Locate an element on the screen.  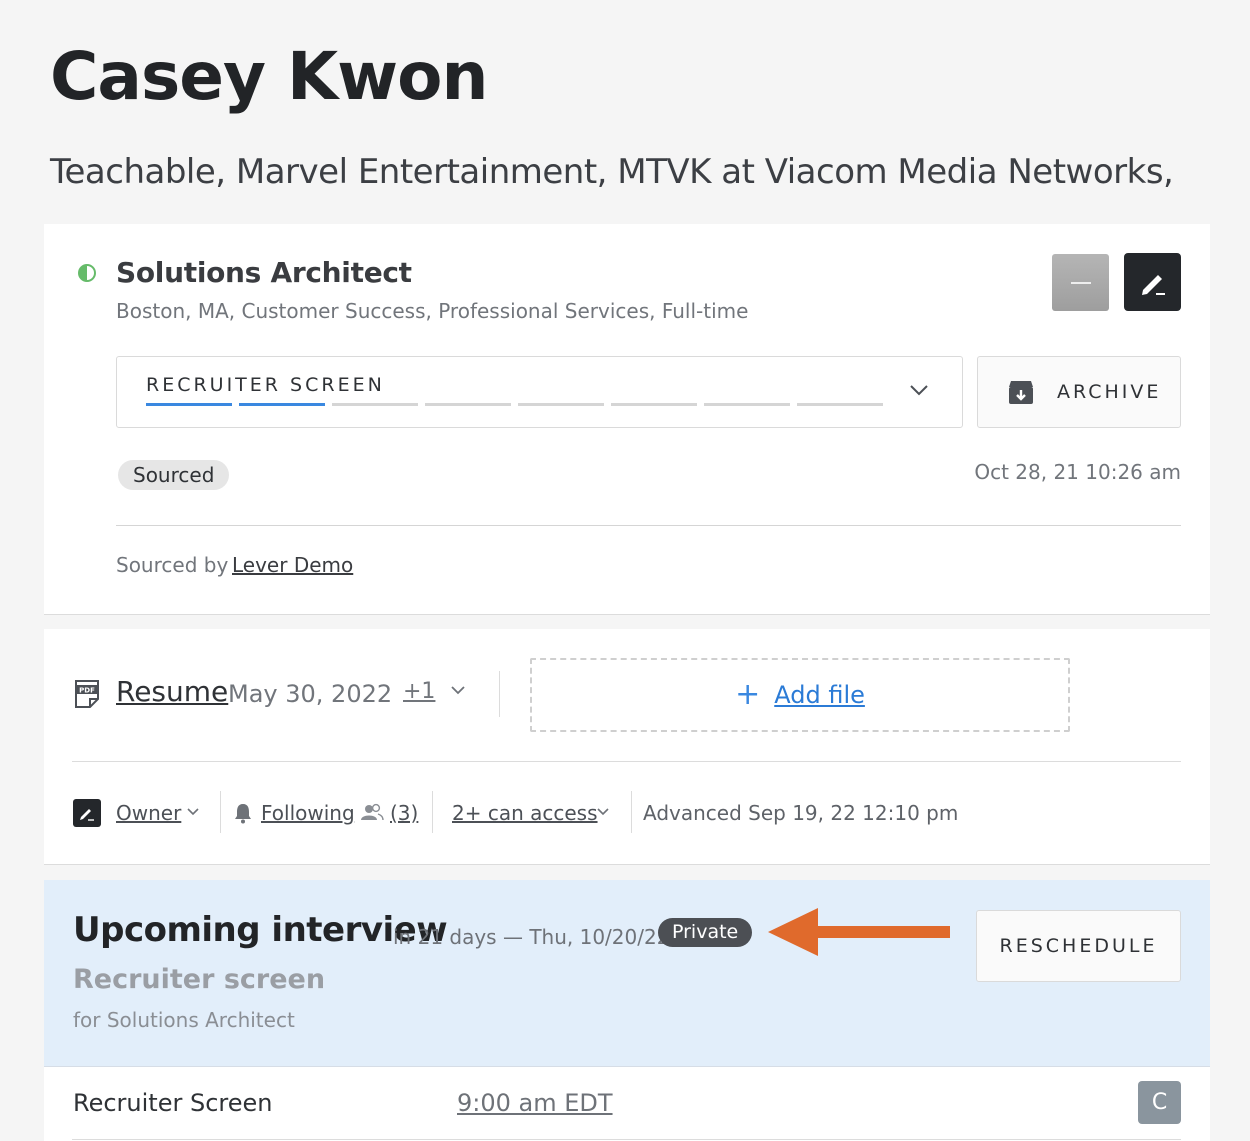
collapse-button is located at coordinates (1080, 282).